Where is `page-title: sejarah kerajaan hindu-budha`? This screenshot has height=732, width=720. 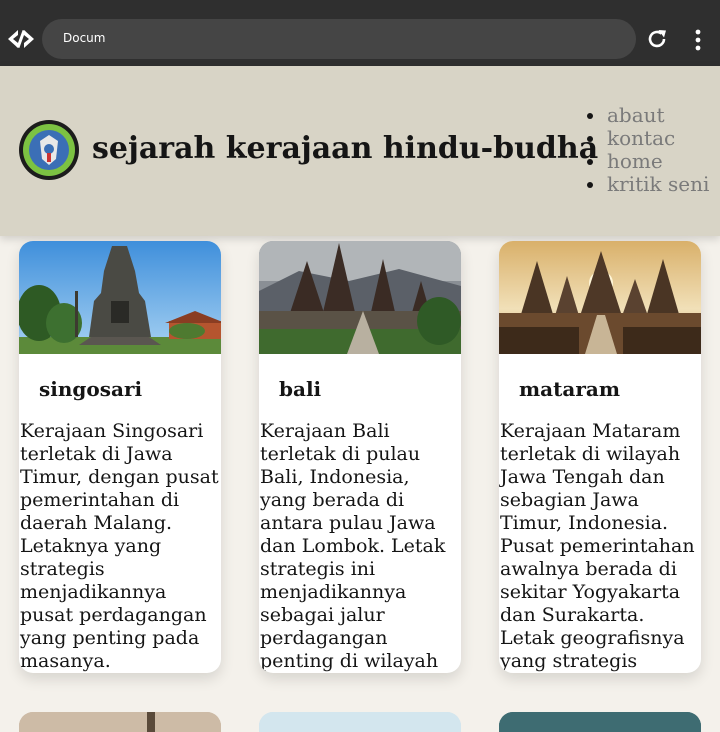
page-title: sejarah kerajaan hindu-budha is located at coordinates (345, 148).